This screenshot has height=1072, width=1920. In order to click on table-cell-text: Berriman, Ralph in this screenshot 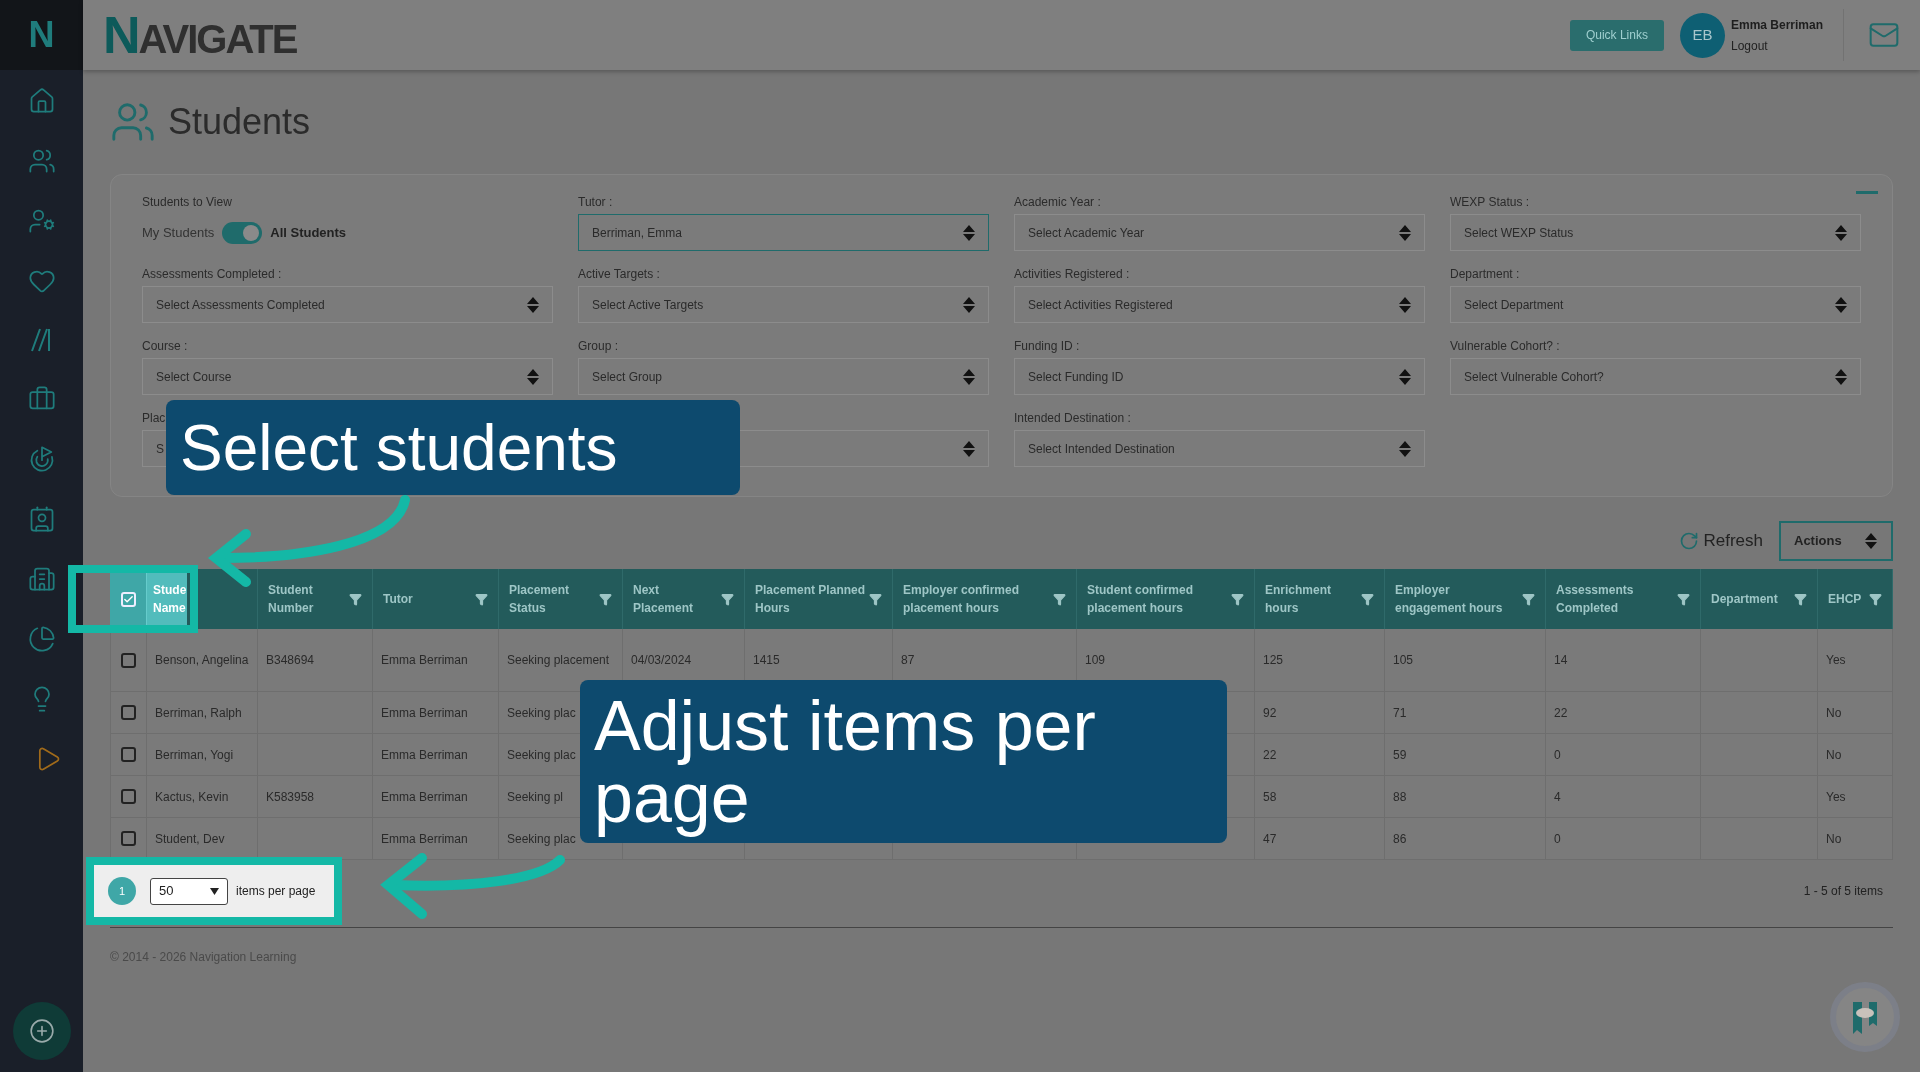, I will do `click(198, 713)`.